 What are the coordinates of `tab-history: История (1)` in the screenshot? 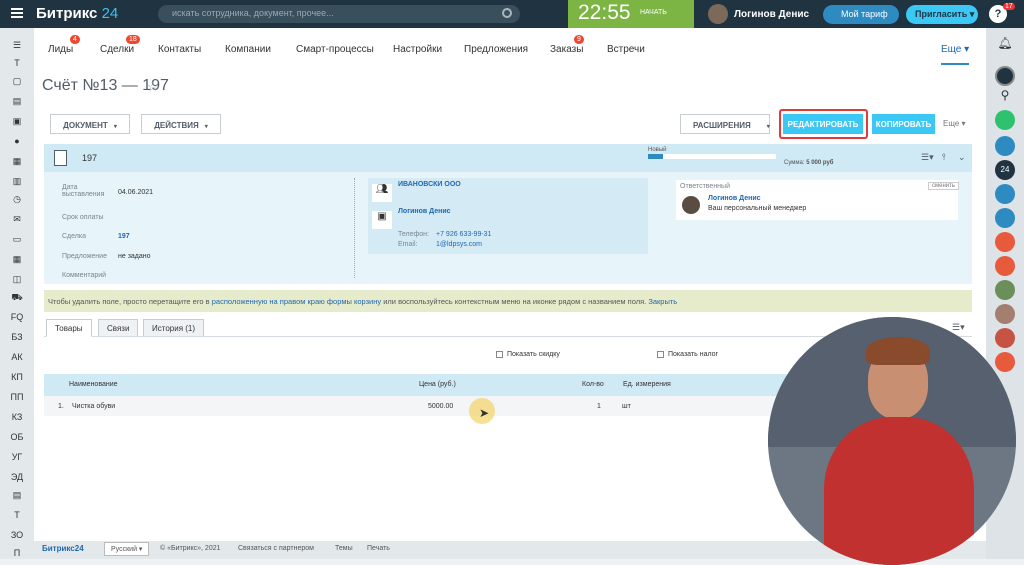 It's located at (174, 328).